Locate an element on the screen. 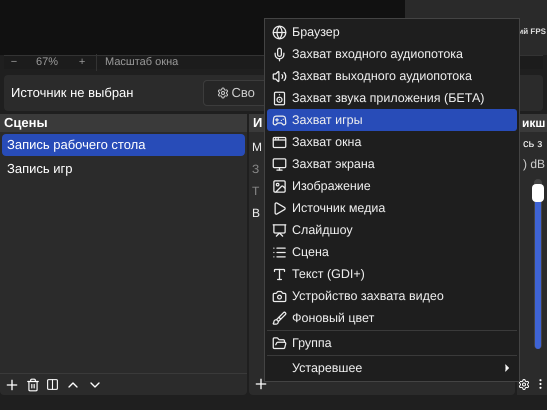 The width and height of the screenshot is (547, 410). window-icon is located at coordinates (279, 142).